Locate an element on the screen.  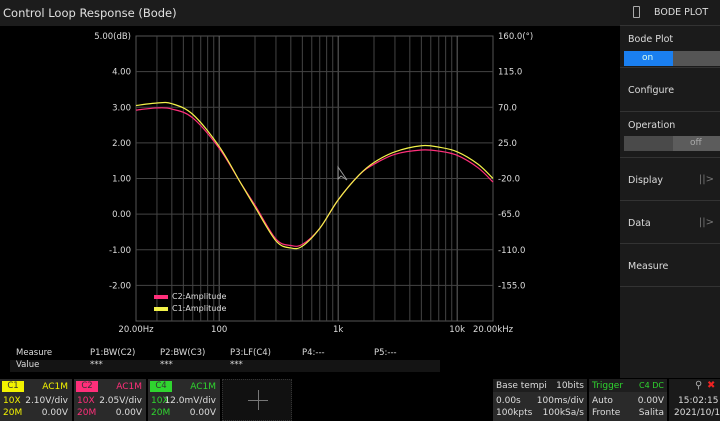
y-left-tick-label: 5.00(dB) is located at coordinates (112, 37).